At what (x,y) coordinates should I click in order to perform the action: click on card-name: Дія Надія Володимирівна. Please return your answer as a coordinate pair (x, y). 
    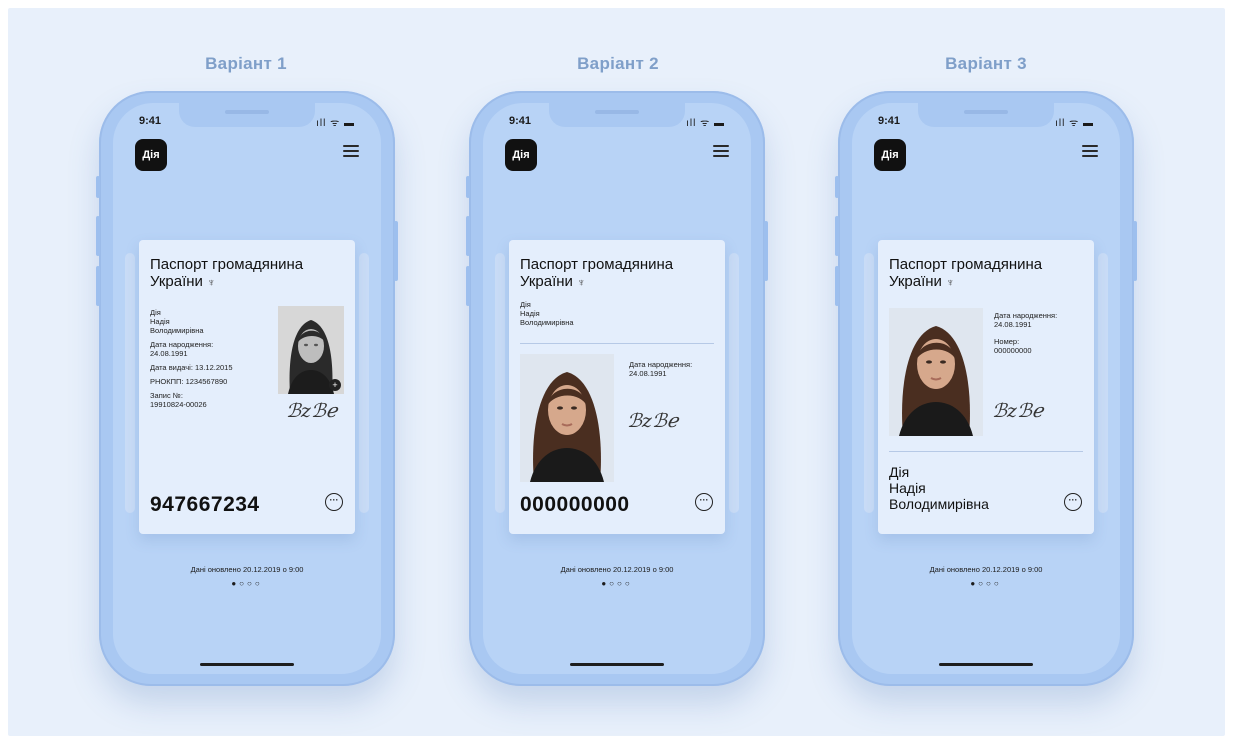
    Looking at the image, I should click on (547, 313).